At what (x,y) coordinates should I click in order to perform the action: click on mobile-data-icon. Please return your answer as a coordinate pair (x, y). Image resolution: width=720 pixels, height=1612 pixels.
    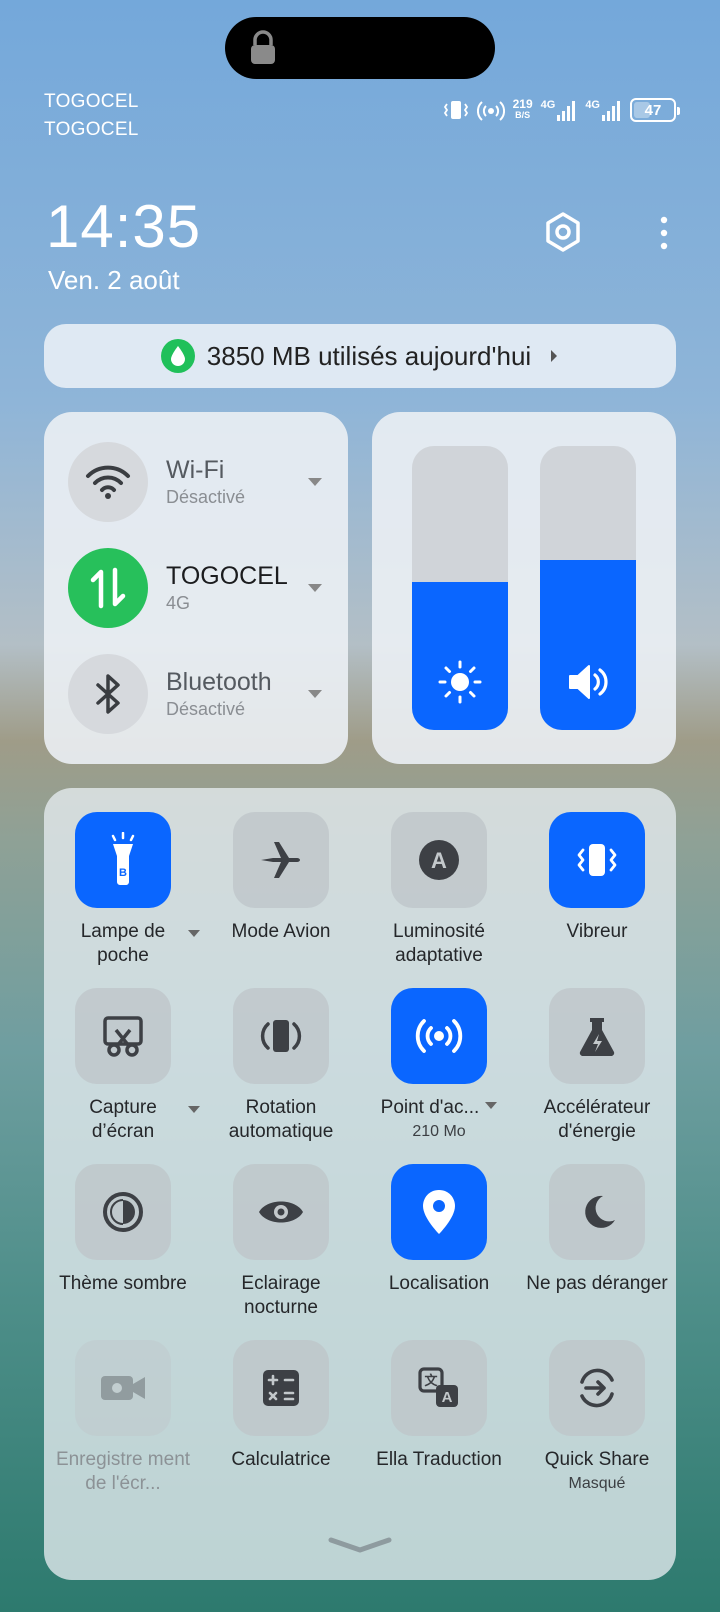
    Looking at the image, I should click on (108, 588).